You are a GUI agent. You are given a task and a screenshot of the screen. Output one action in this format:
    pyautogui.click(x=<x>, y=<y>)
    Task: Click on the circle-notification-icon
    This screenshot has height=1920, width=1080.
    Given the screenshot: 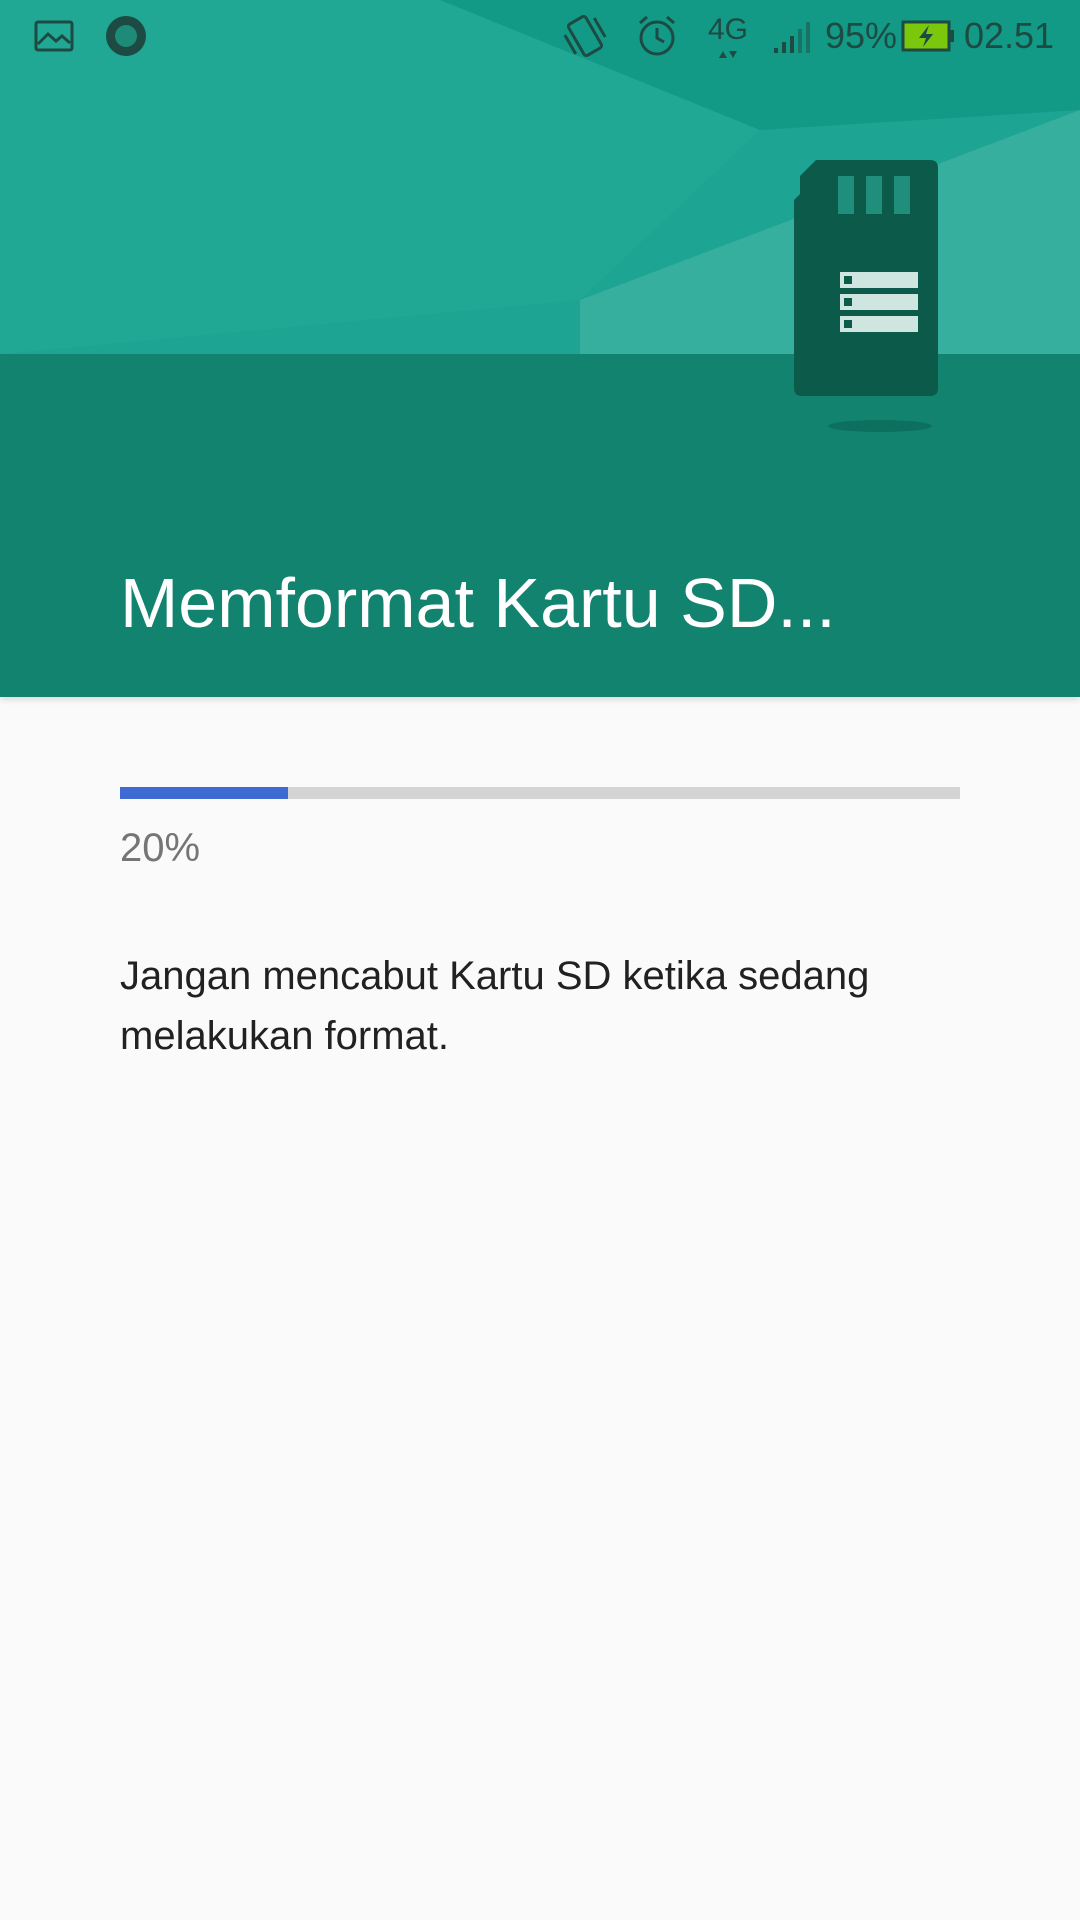 What is the action you would take?
    pyautogui.click(x=126, y=36)
    